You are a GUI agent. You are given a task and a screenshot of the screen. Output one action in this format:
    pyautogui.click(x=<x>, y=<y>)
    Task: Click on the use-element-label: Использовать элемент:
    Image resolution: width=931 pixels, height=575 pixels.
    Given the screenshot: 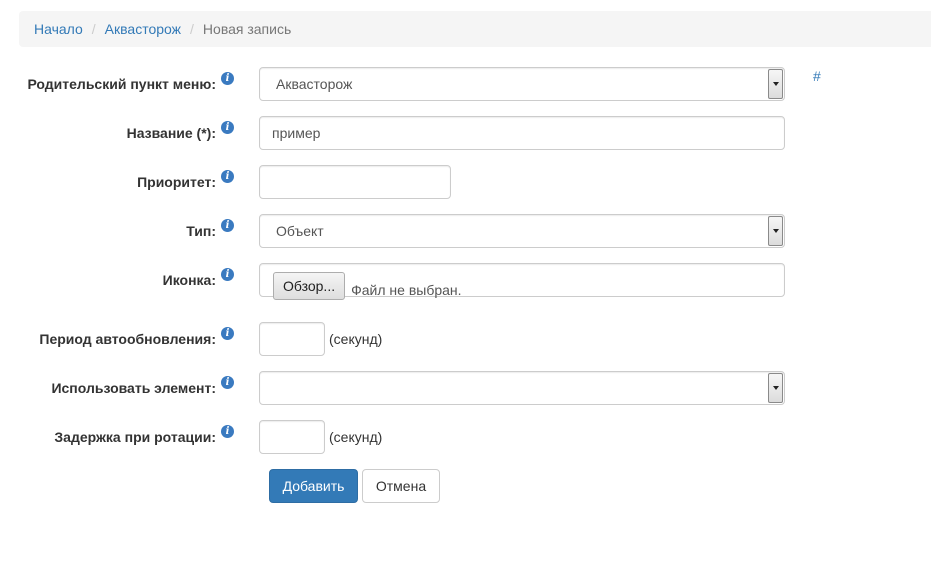 What is the action you would take?
    pyautogui.click(x=133, y=388)
    